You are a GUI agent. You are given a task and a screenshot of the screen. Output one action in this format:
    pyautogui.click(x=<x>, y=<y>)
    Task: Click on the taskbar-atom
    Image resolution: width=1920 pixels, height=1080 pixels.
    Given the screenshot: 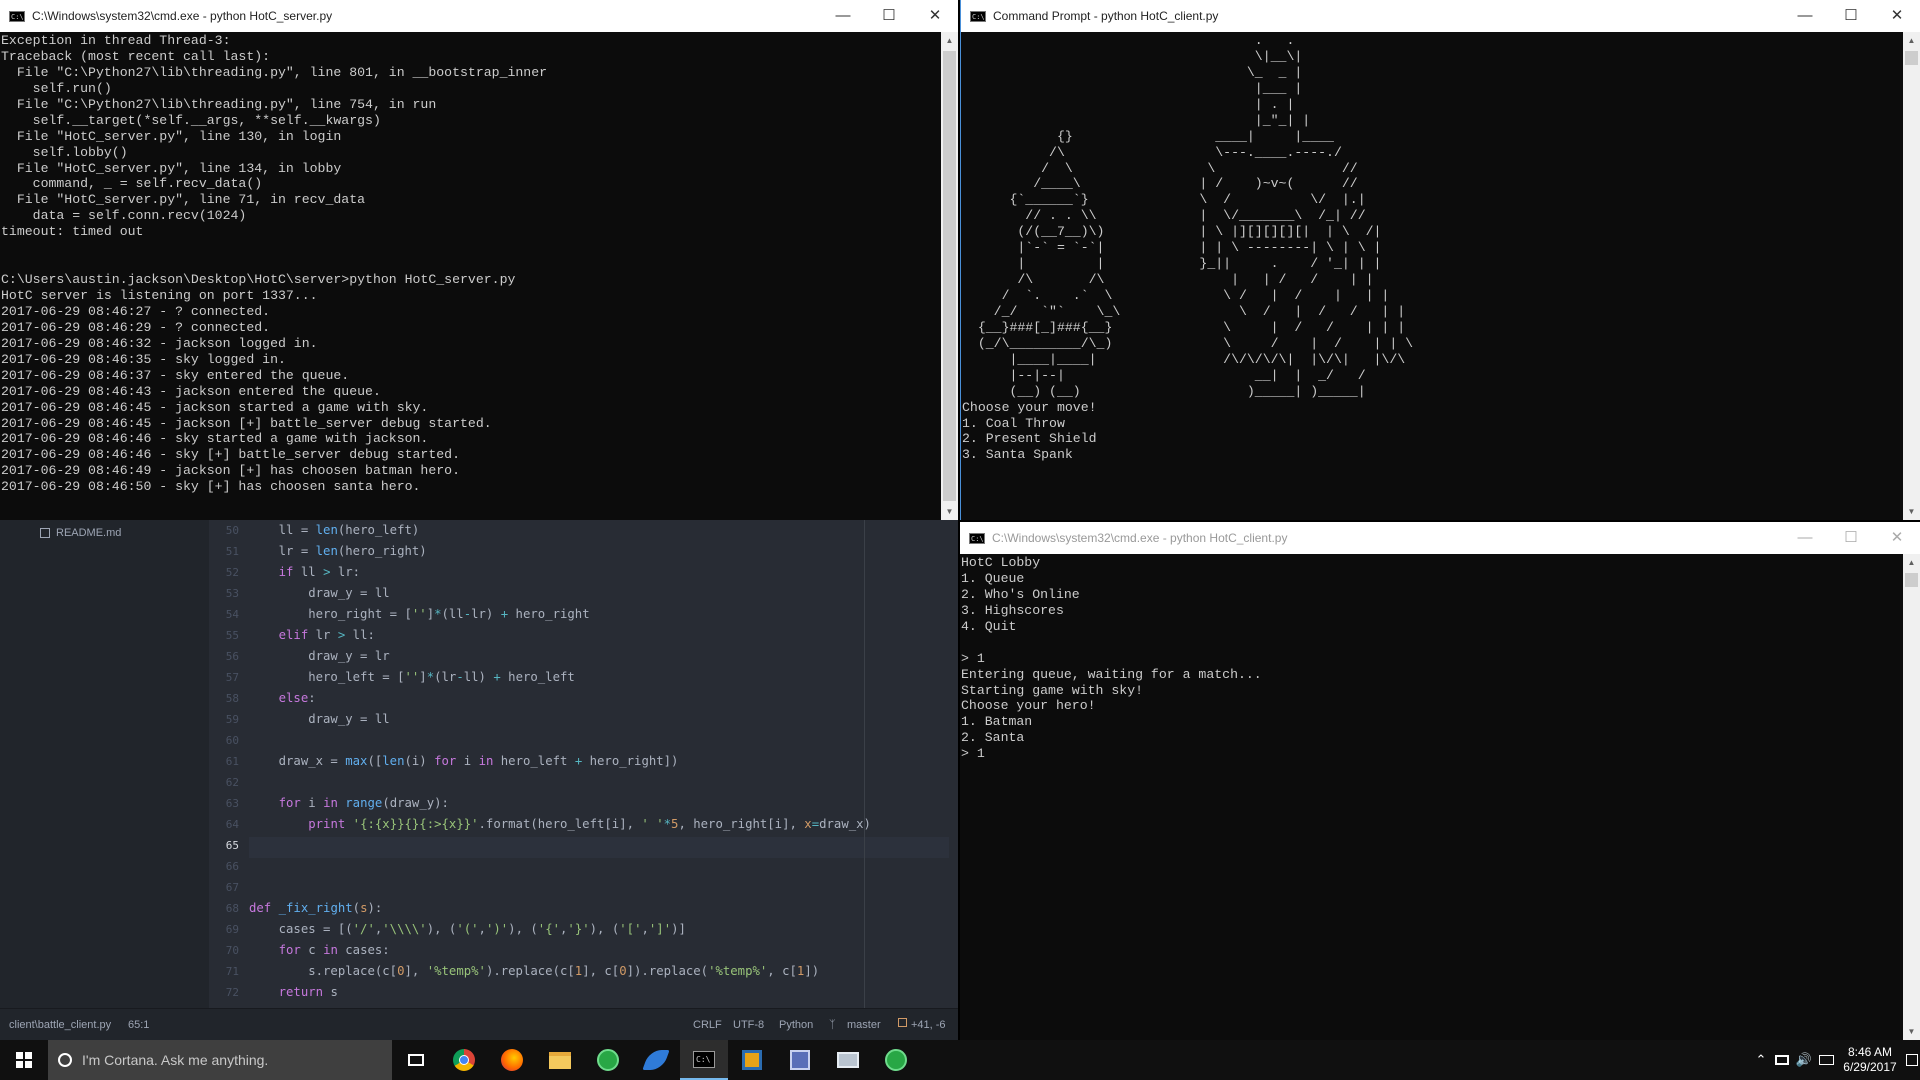 What is the action you would take?
    pyautogui.click(x=656, y=1060)
    